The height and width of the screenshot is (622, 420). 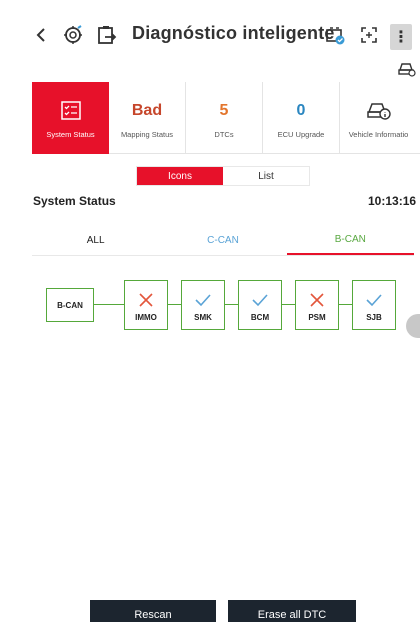 I want to click on module-label: PSM, so click(x=317, y=317).